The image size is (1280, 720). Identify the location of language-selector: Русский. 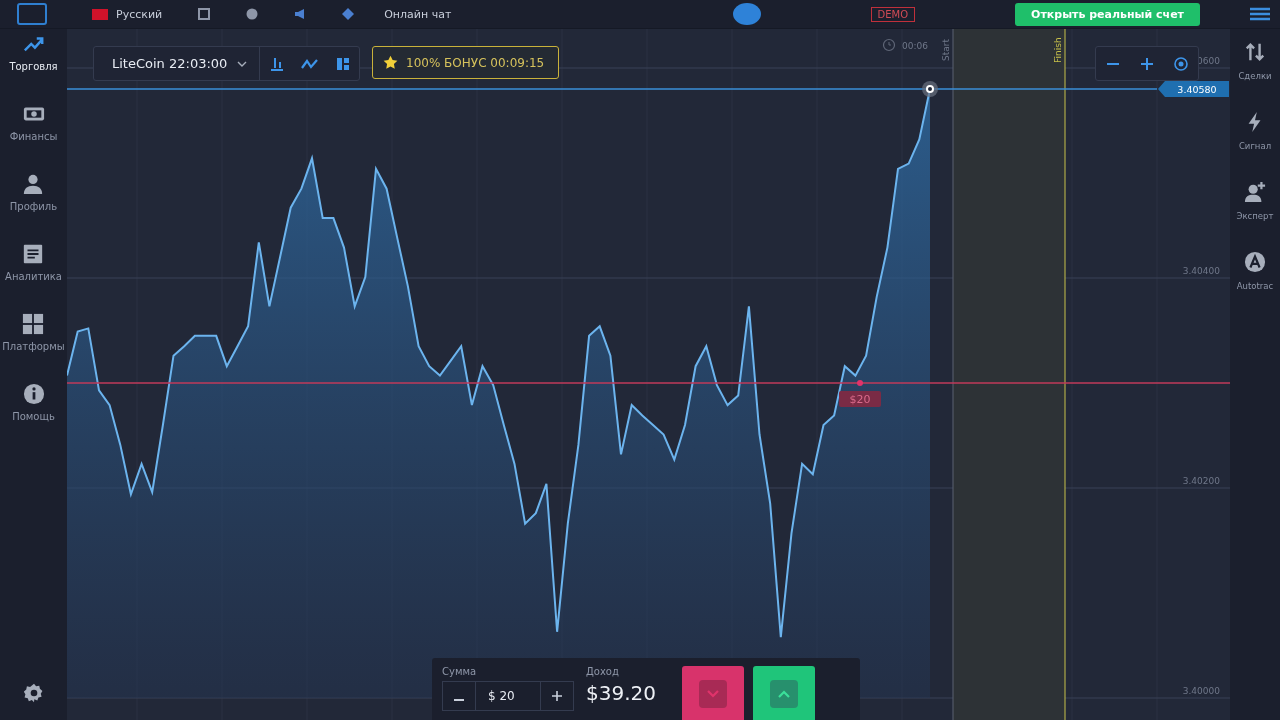
(139, 14).